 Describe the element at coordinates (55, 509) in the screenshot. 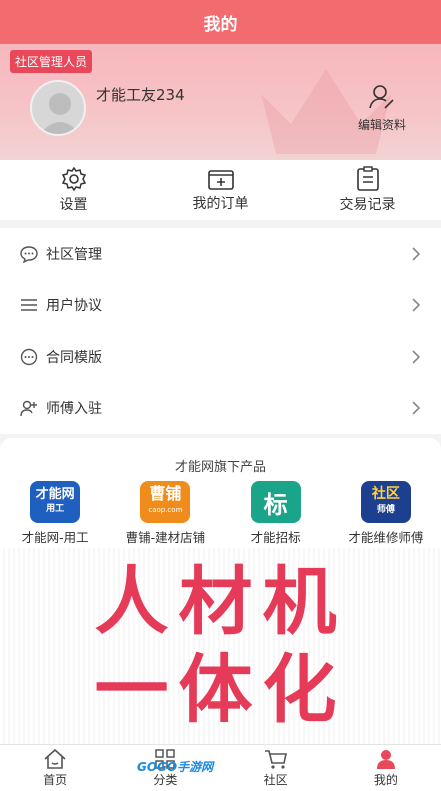

I see `app-icon-subtext: 用工` at that location.